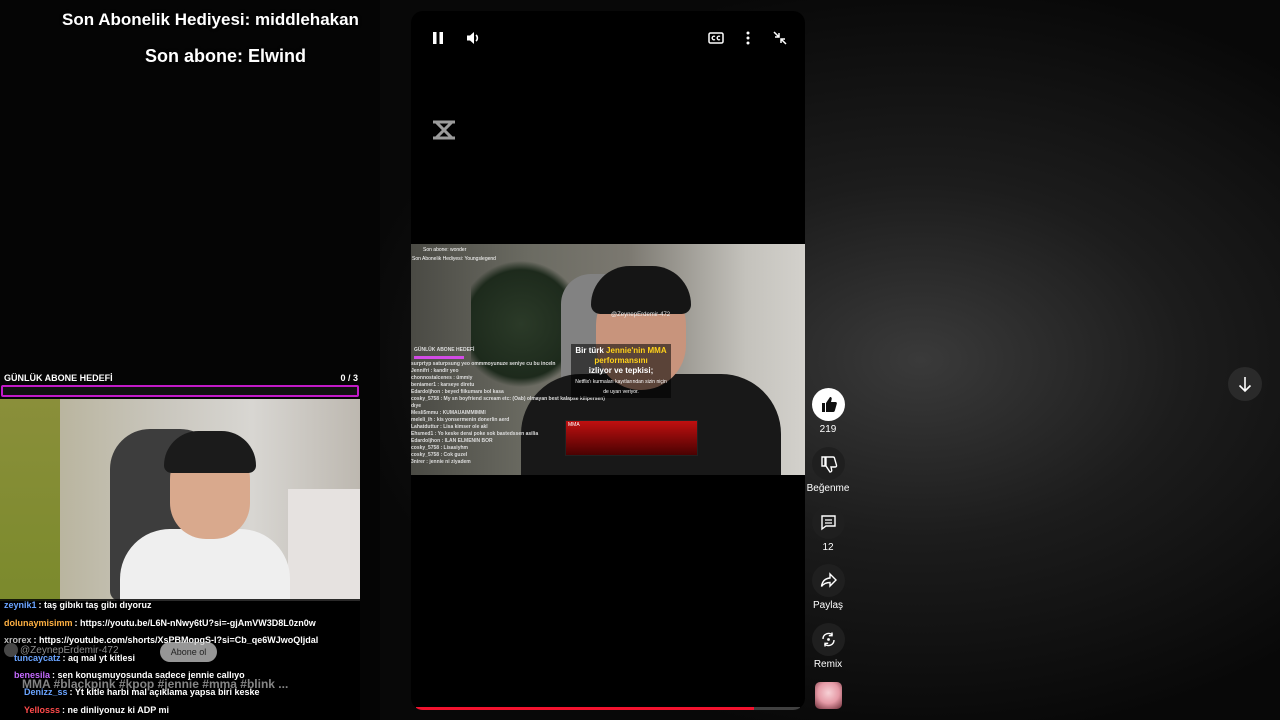 The image size is (1280, 720). I want to click on comments-action: 12, so click(828, 529).